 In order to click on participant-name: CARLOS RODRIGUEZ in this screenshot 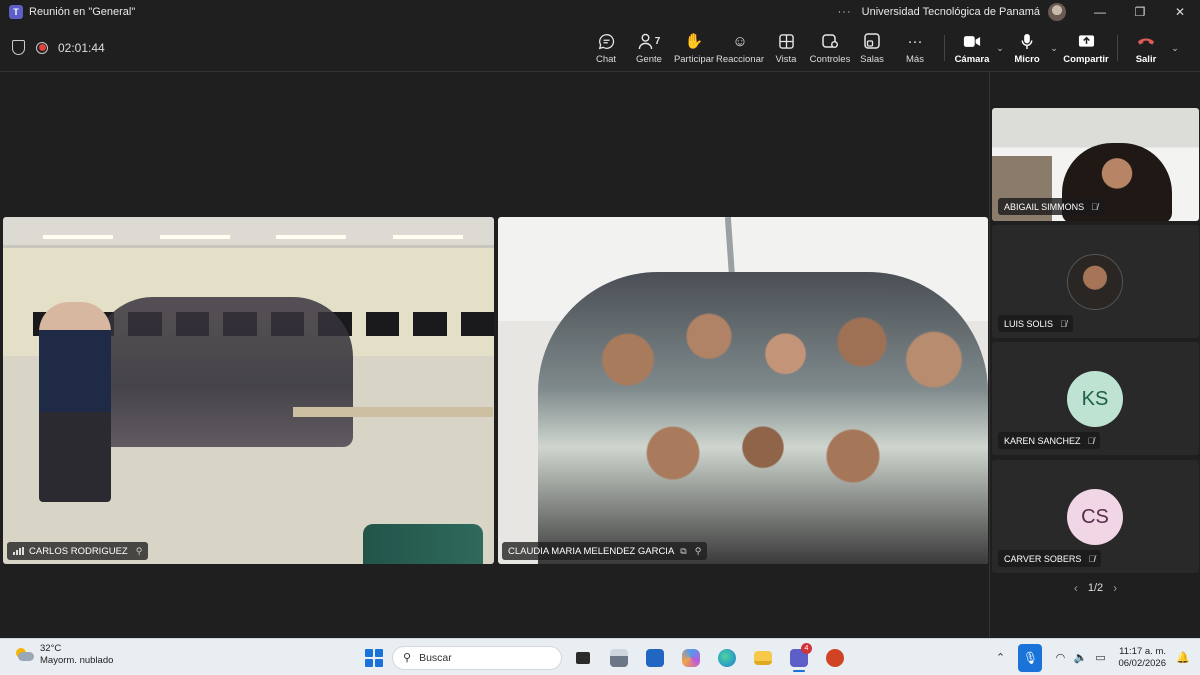, I will do `click(78, 551)`.